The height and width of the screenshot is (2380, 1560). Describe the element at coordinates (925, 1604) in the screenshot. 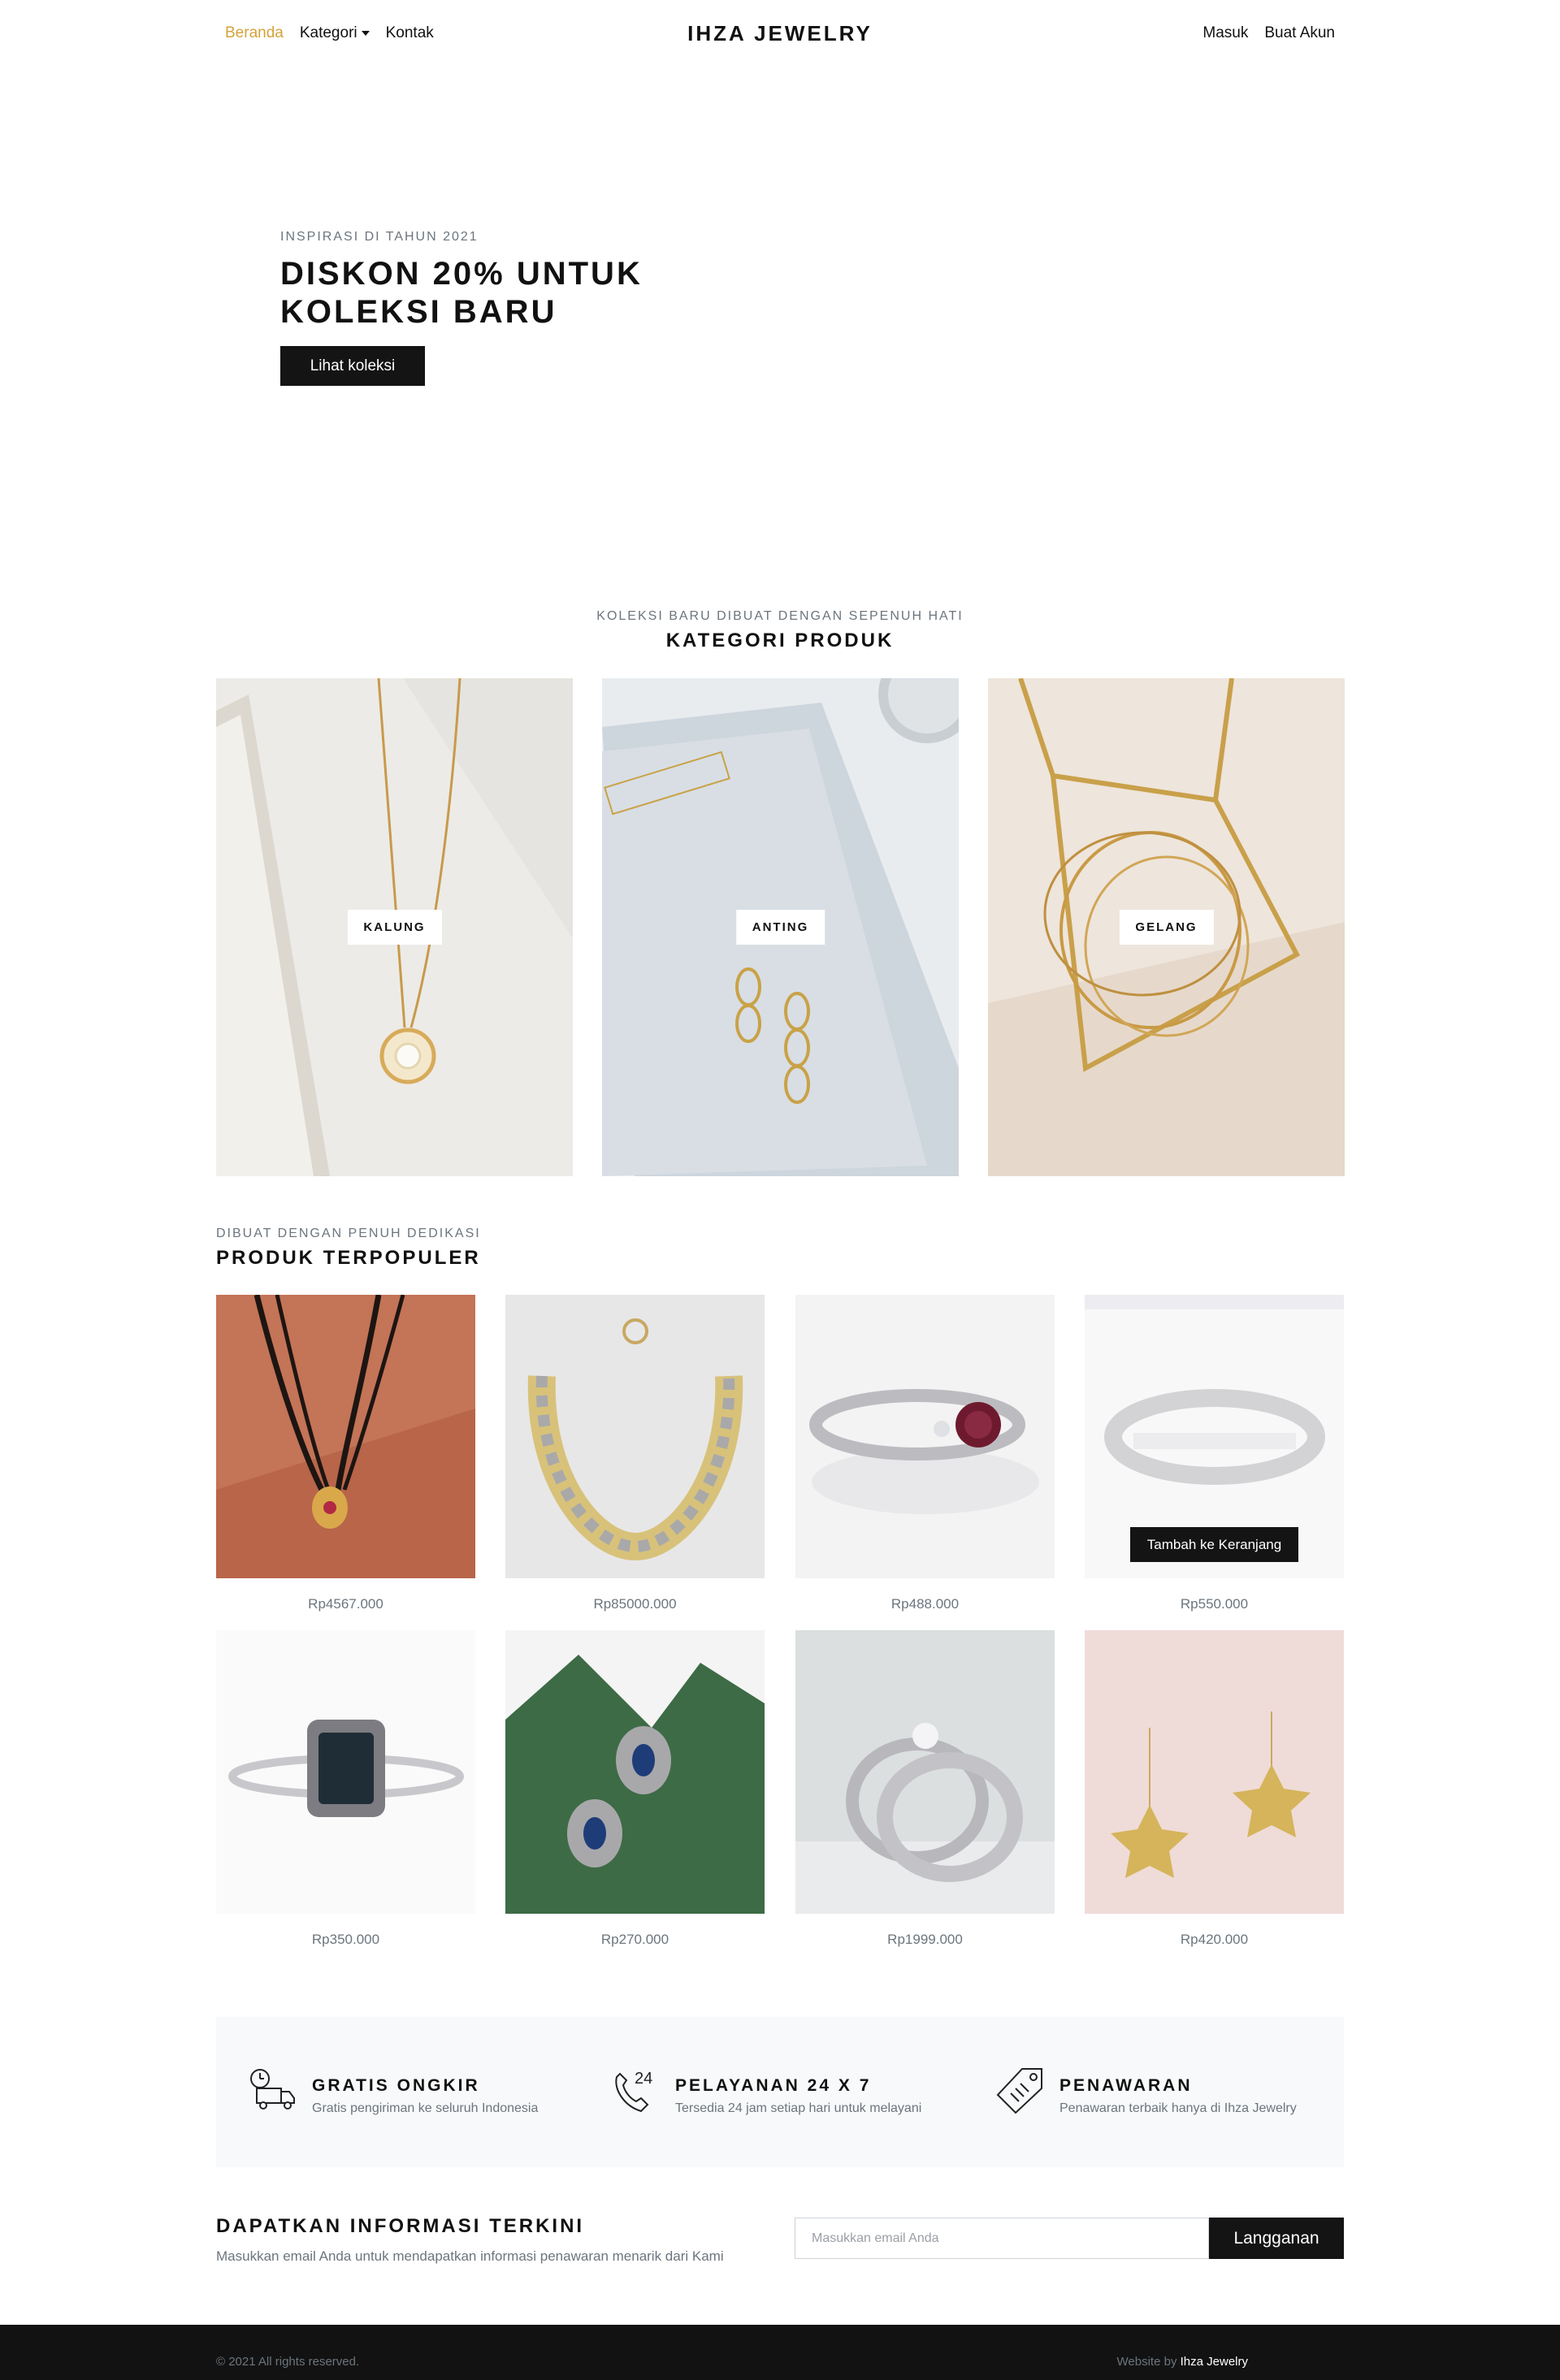

I see `product-price: Rp488.000` at that location.